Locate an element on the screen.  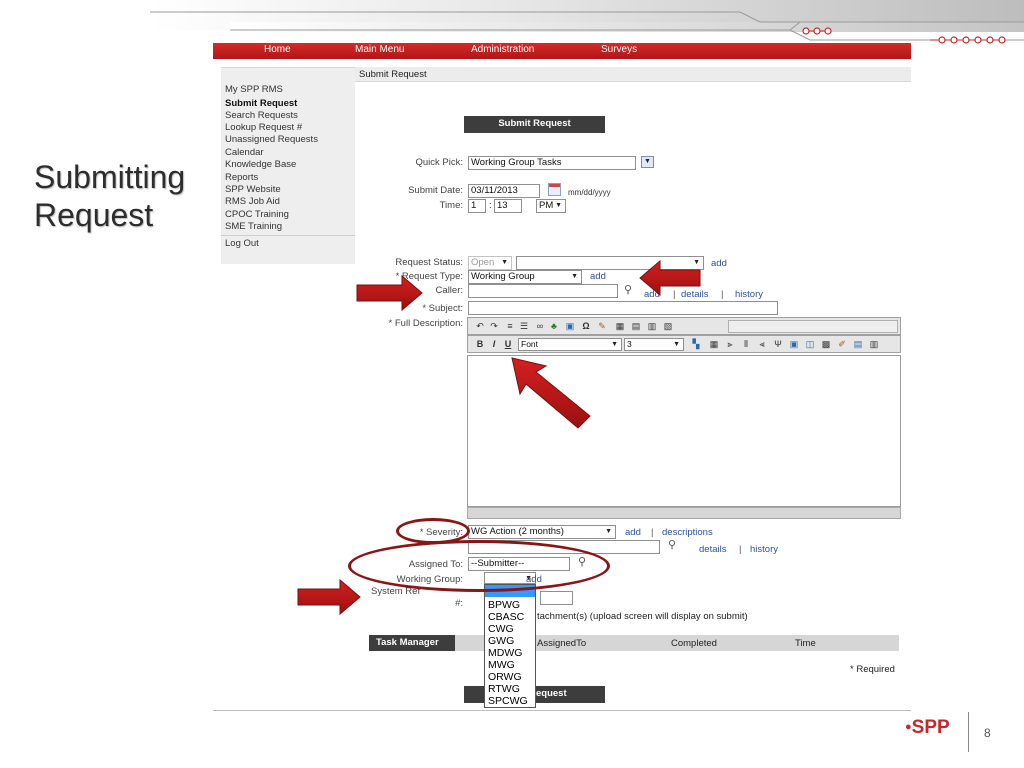
arrow-right-caller is located at coordinates (389, 293).